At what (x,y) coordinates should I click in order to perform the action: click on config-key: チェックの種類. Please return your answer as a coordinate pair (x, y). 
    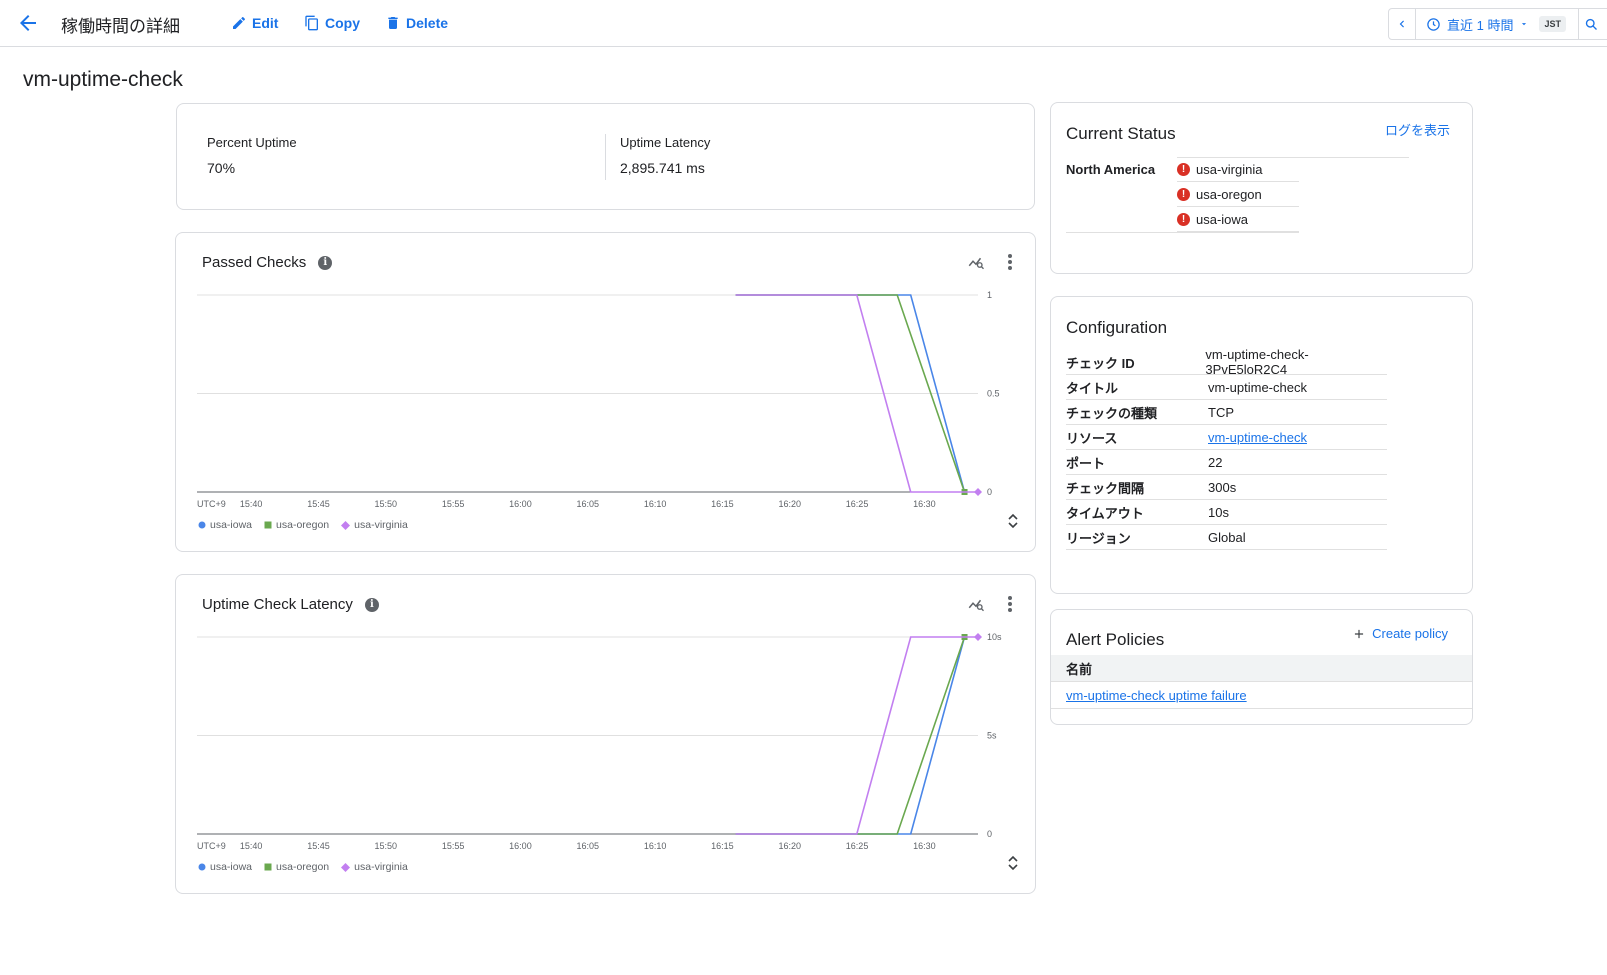
    Looking at the image, I should click on (1112, 413).